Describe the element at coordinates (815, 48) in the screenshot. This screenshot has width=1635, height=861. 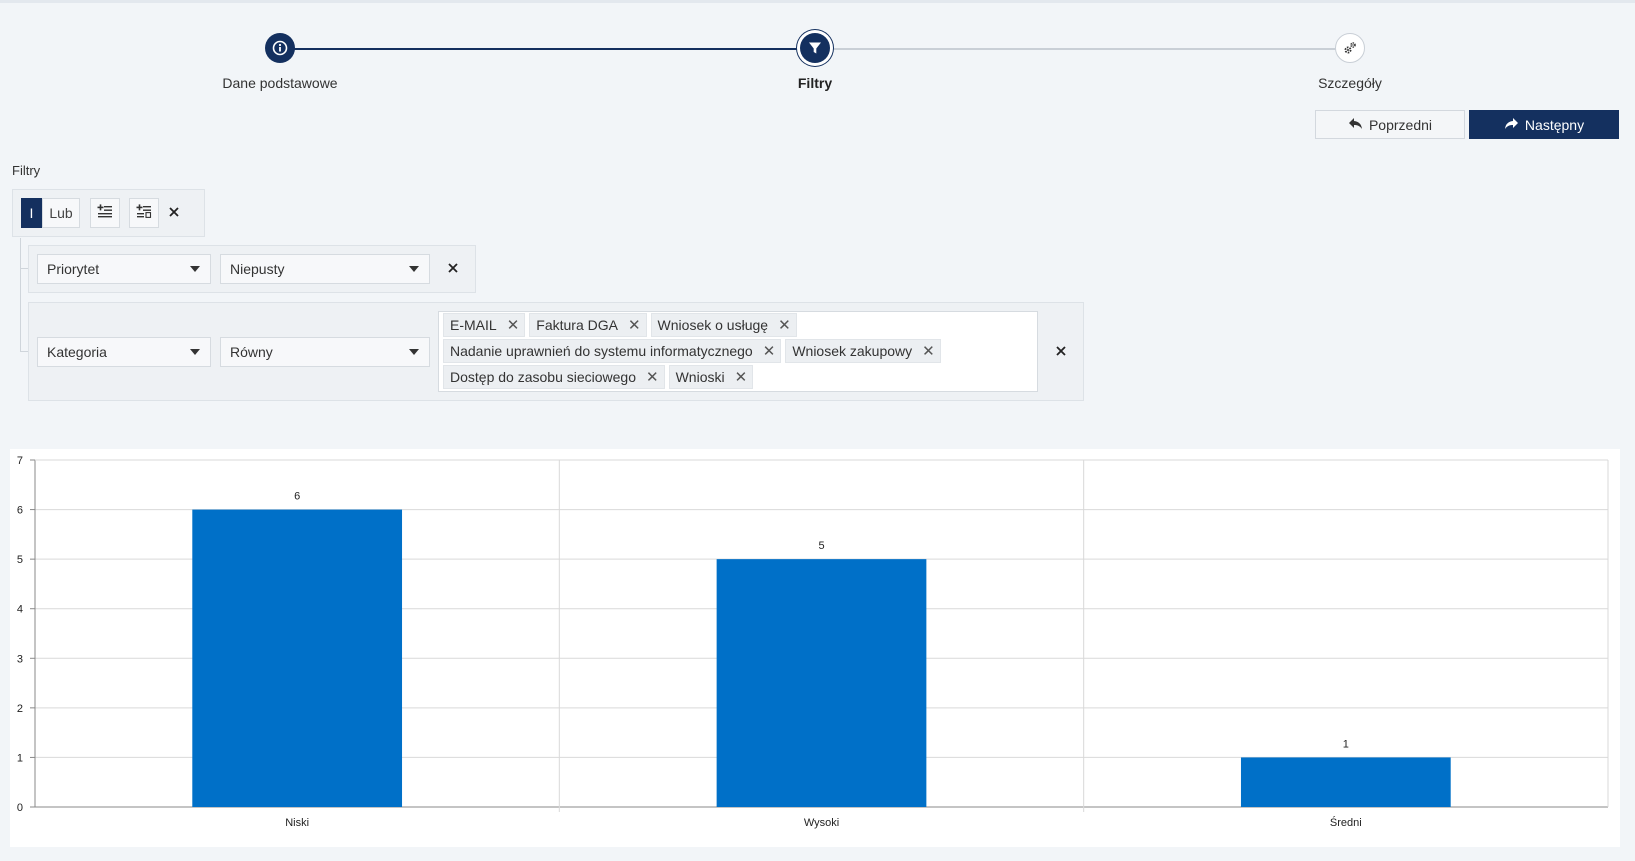
I see `filter-icon` at that location.